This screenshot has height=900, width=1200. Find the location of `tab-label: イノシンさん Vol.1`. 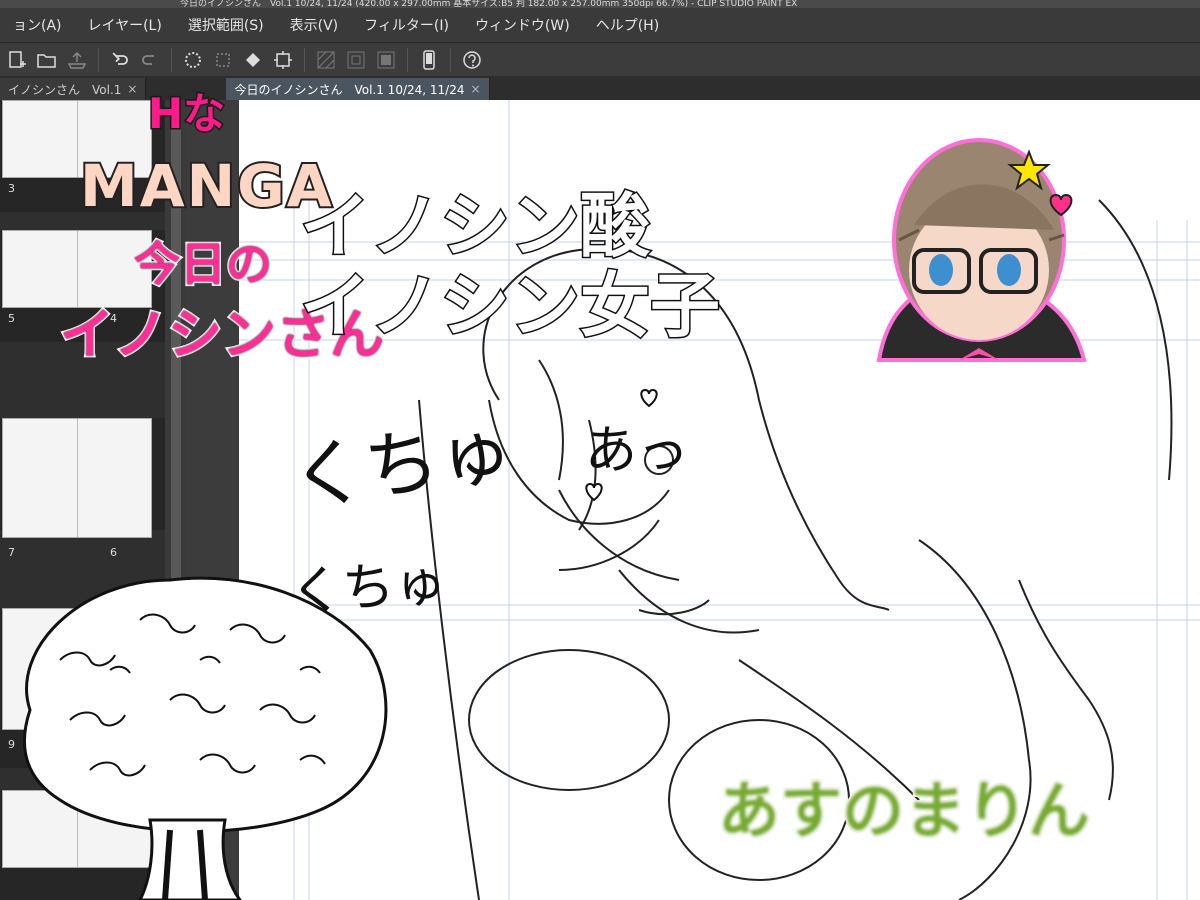

tab-label: イノシンさん Vol.1 is located at coordinates (65, 89).